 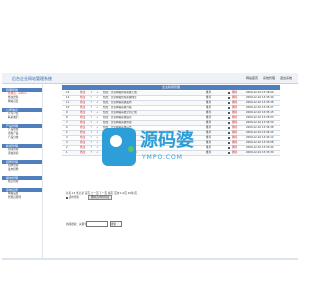 What do you see at coordinates (22, 114) in the screenshot?
I see `sidebar-group-company: 公司信息 公司介绍 联系我们` at bounding box center [22, 114].